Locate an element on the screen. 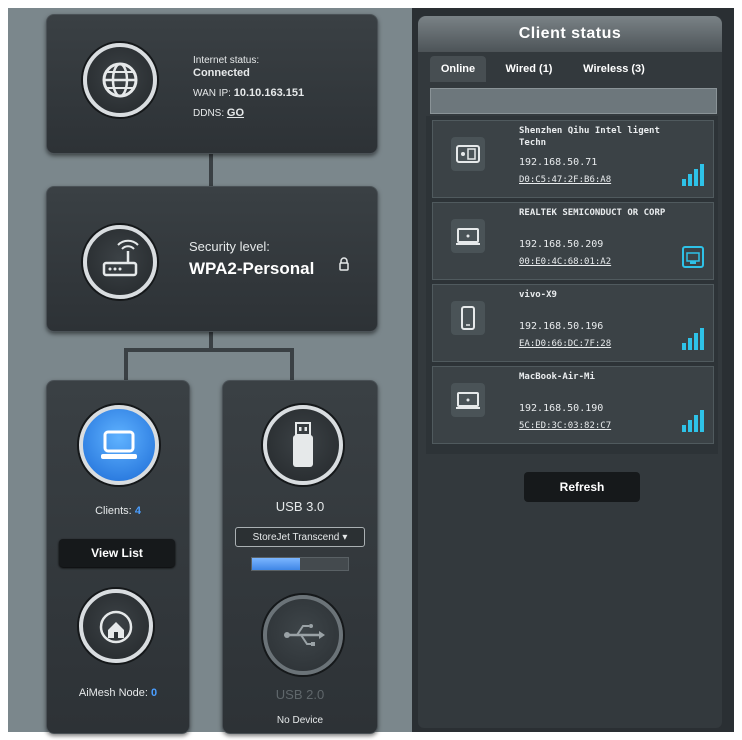 Image resolution: width=742 pixels, height=740 pixels. monitor-icon is located at coordinates (119, 444).